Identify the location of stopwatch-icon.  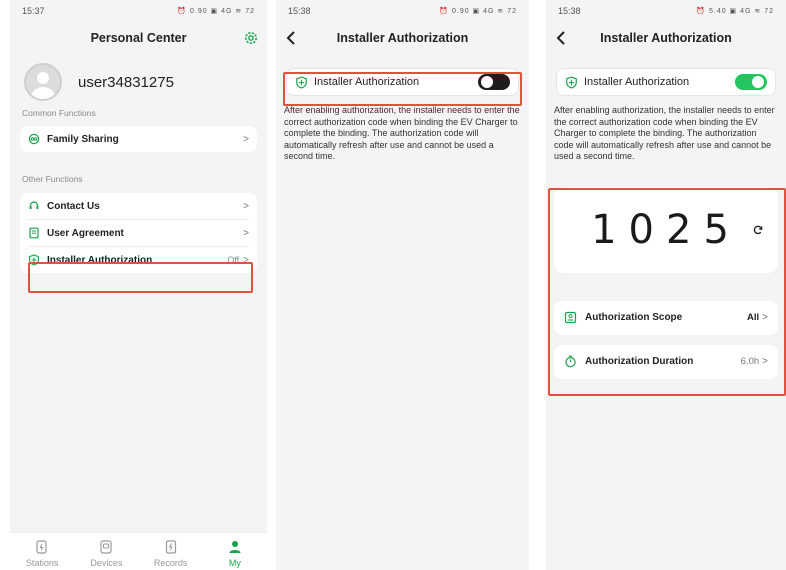
(570, 361).